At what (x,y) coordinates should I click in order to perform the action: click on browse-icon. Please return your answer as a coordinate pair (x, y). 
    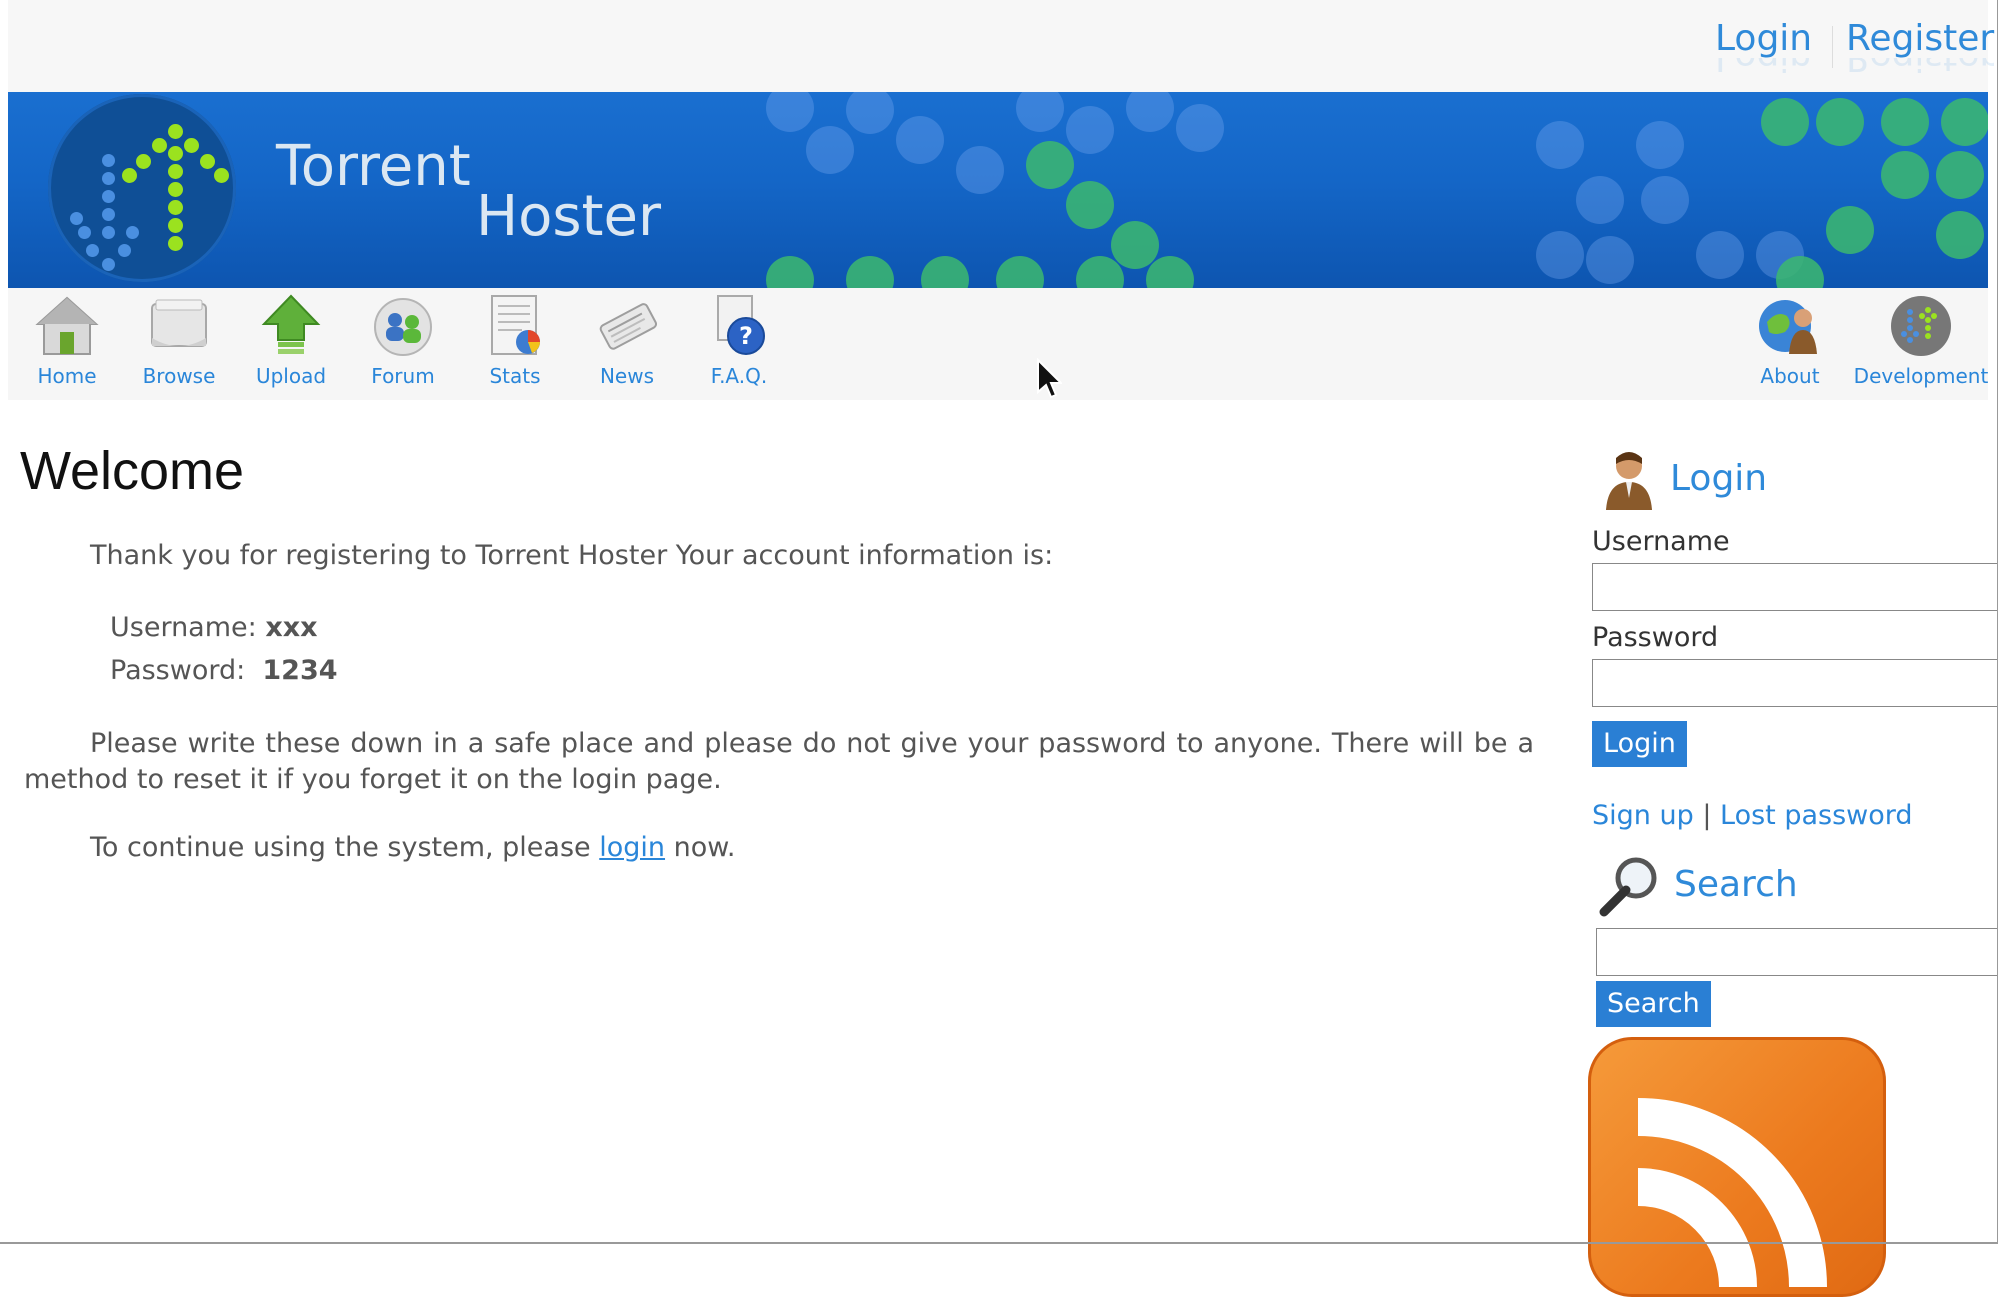
    Looking at the image, I should click on (179, 326).